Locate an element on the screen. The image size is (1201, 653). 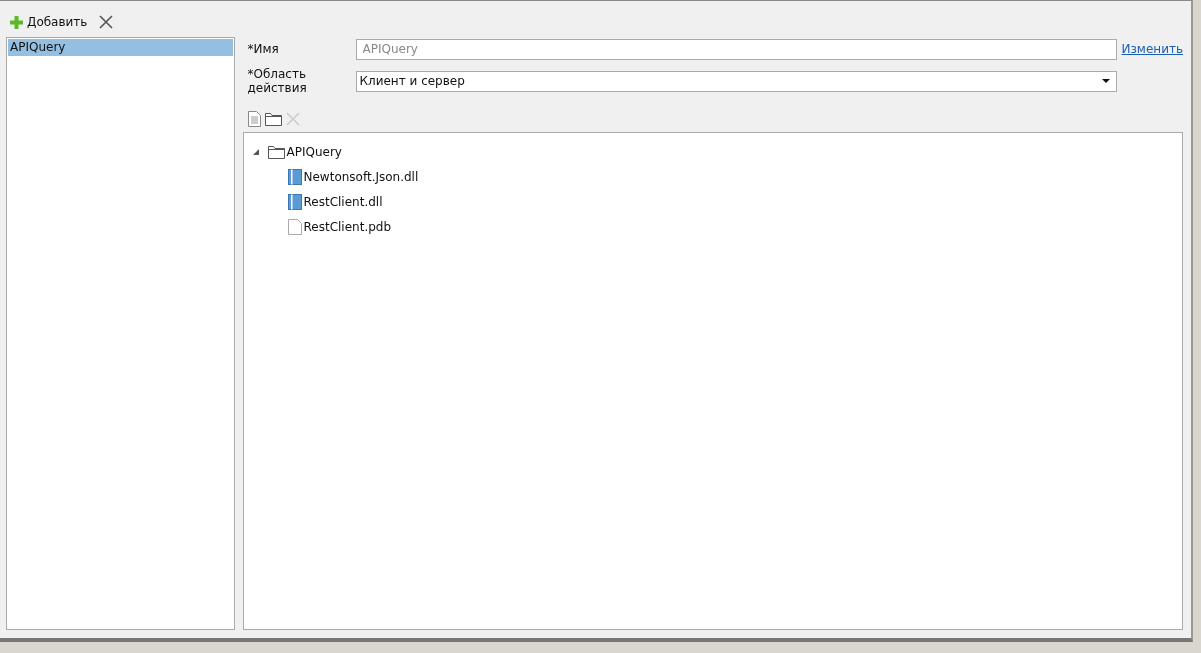
name-field: APIQuery is located at coordinates (736, 49).